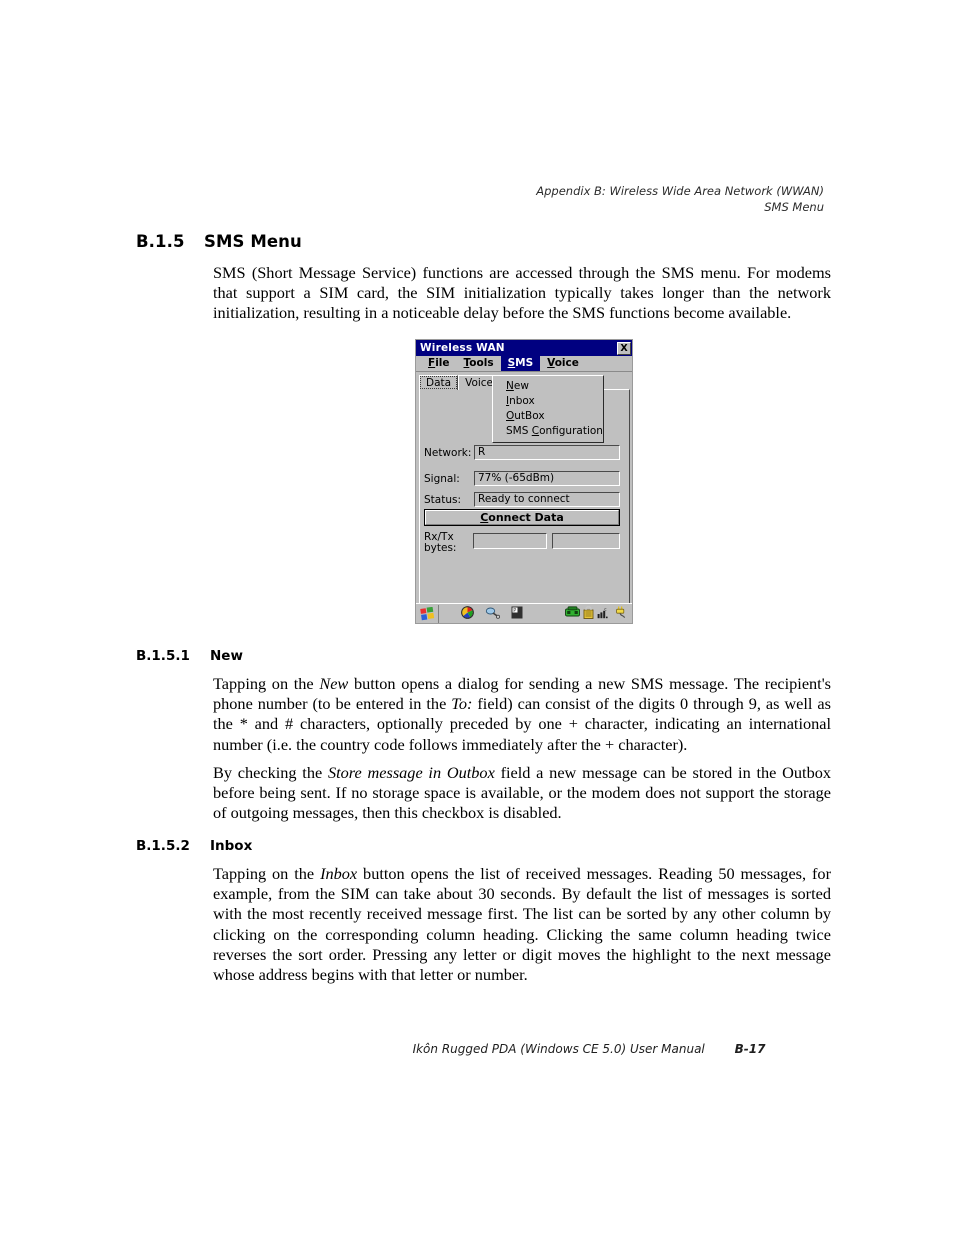 This screenshot has width=954, height=1235. What do you see at coordinates (514, 611) in the screenshot?
I see `svg-text: P` at bounding box center [514, 611].